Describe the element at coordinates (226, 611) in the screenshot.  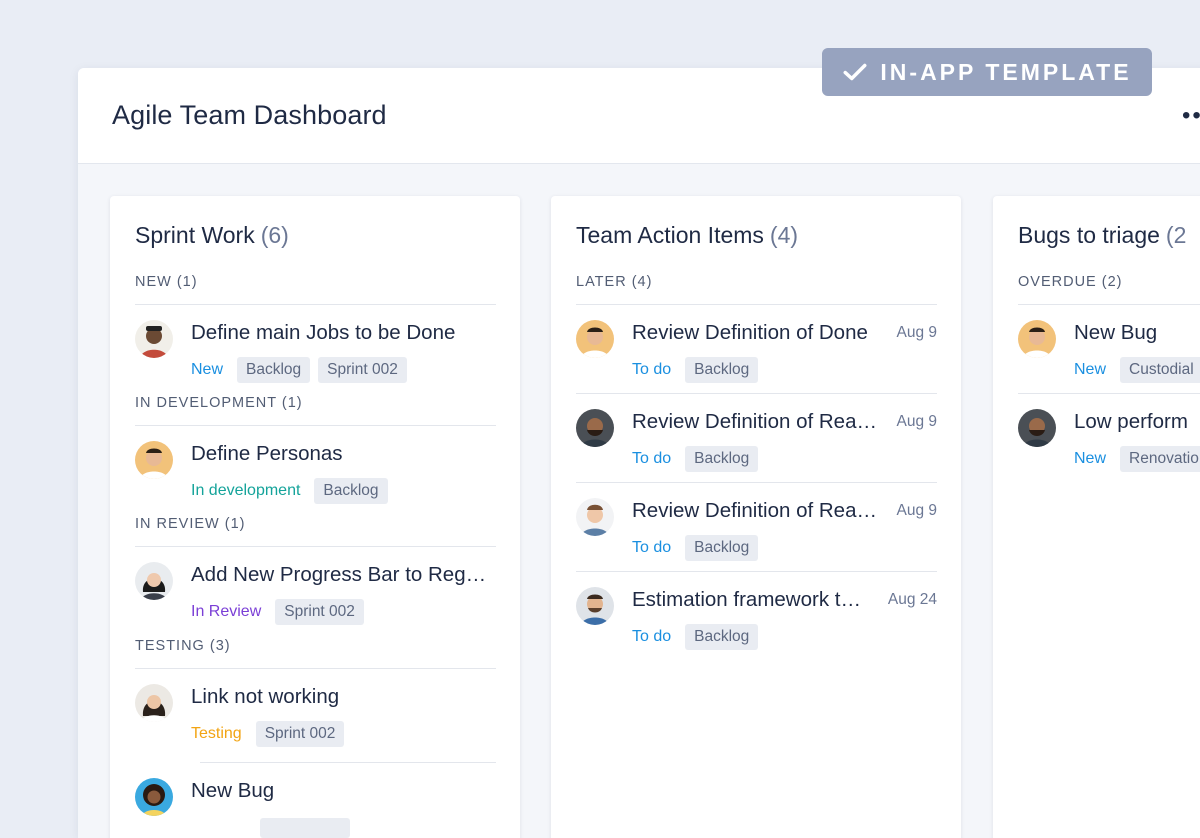
I see `status-label: In Review` at that location.